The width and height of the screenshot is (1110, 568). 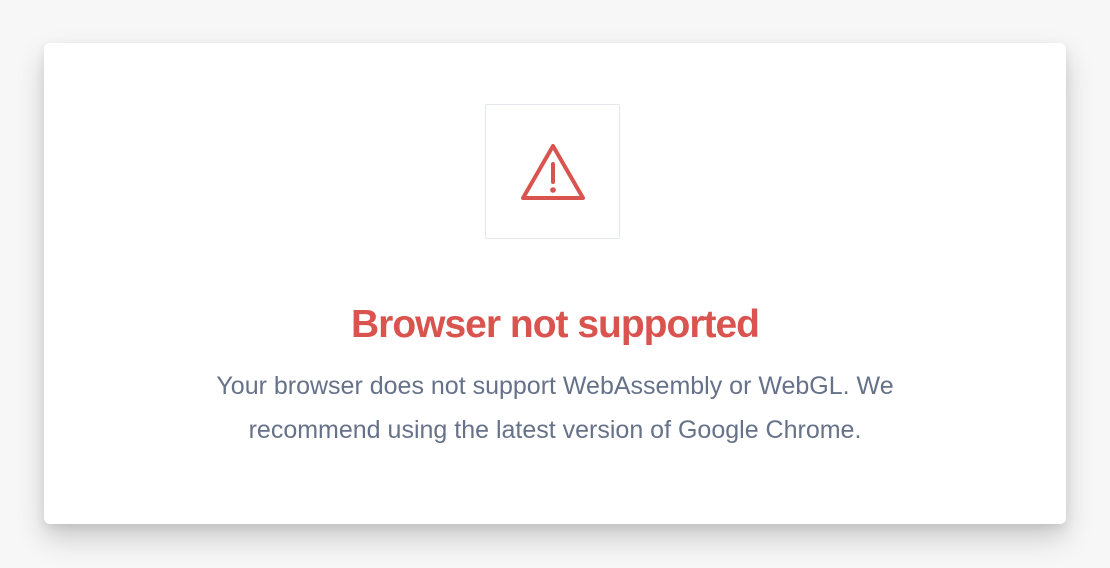 I want to click on page-title: Browser not supported, so click(x=555, y=324).